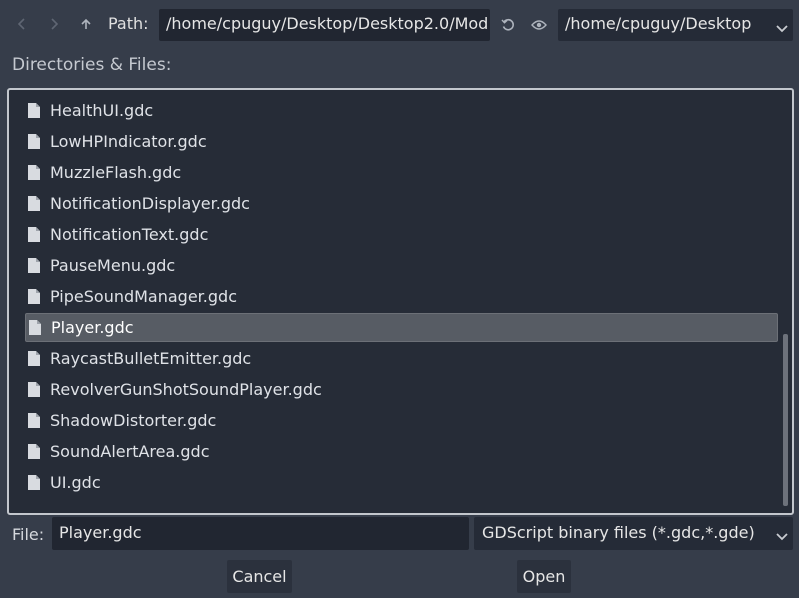 The width and height of the screenshot is (799, 598). I want to click on up-arrow-icon, so click(86, 24).